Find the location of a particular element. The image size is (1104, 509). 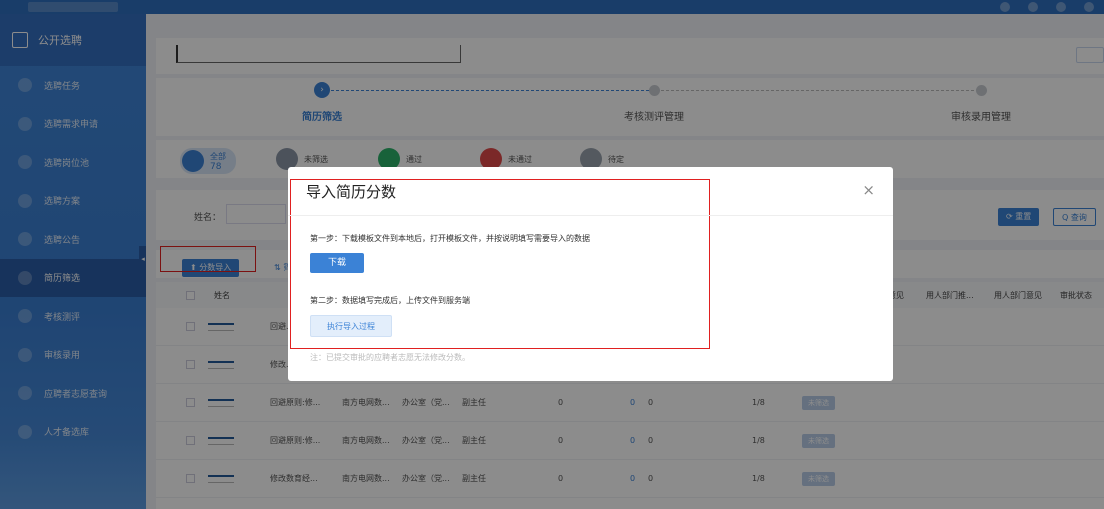

step2-instruction: 第二步：数据填写完成后，上传文件到服务端 is located at coordinates (390, 300).